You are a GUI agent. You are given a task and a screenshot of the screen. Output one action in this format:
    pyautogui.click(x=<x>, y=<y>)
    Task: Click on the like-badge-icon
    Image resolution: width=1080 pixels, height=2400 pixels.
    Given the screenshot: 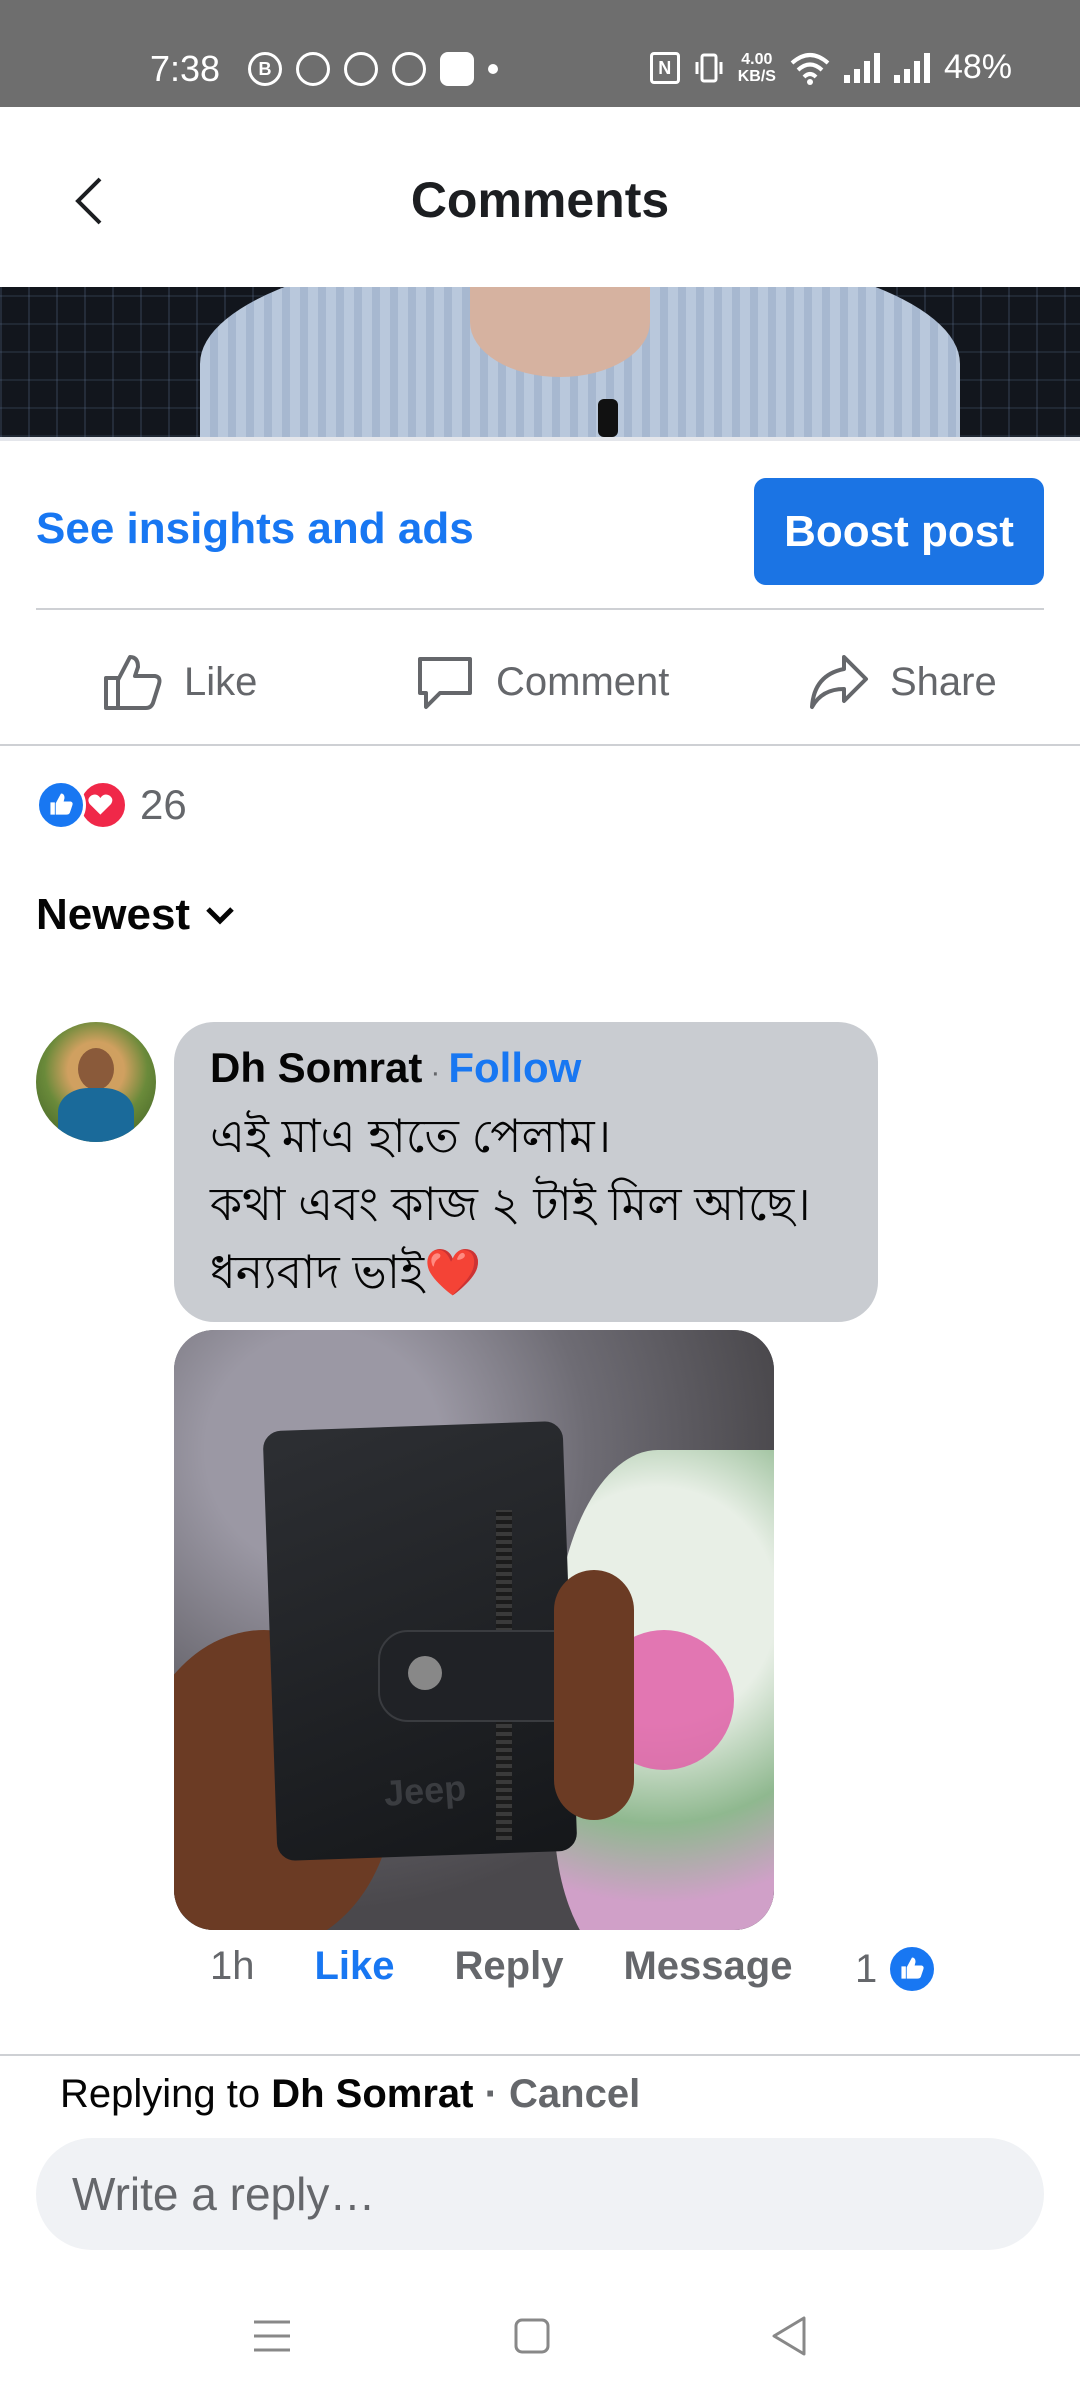 What is the action you would take?
    pyautogui.click(x=912, y=1969)
    